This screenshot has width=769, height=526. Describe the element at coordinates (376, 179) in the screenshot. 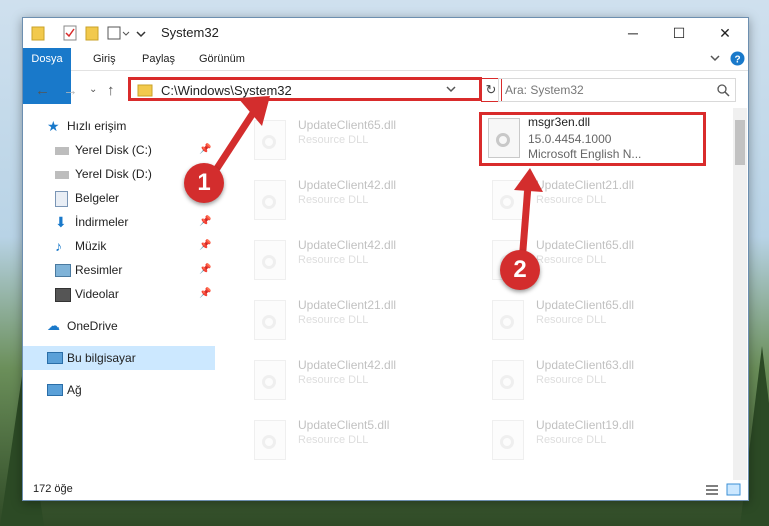

I see `annotation-arrows` at that location.